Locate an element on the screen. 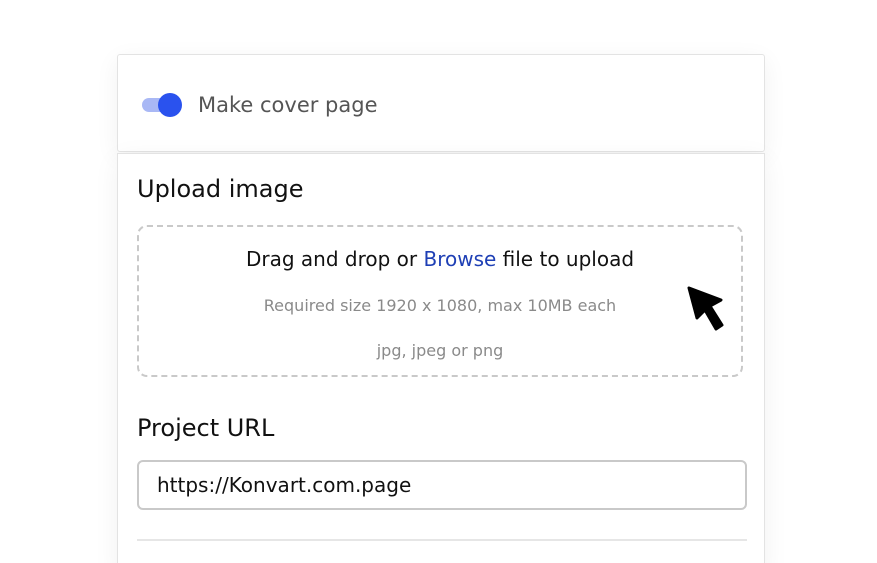 The width and height of the screenshot is (877, 563). drop-text-before: Drag and drop or is located at coordinates (334, 259).